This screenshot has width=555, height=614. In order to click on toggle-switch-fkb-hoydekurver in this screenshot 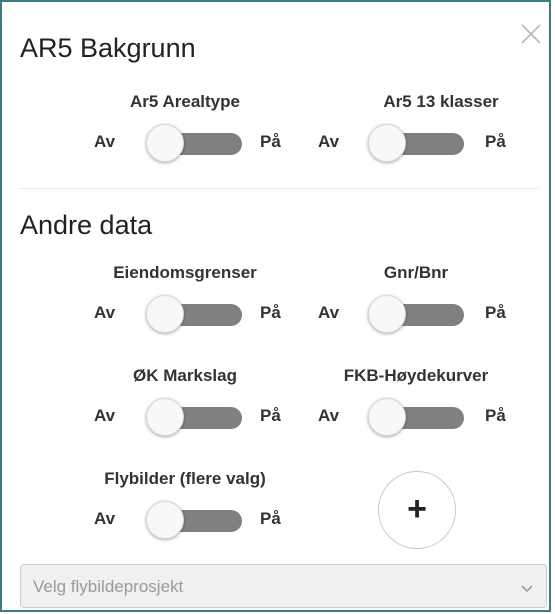, I will do `click(417, 417)`.